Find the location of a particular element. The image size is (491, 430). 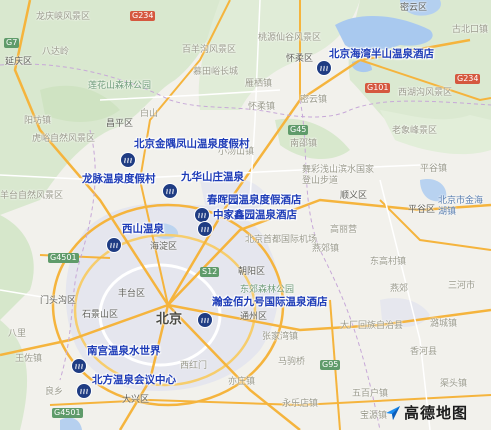

place-label: 西红门 is located at coordinates (194, 366).